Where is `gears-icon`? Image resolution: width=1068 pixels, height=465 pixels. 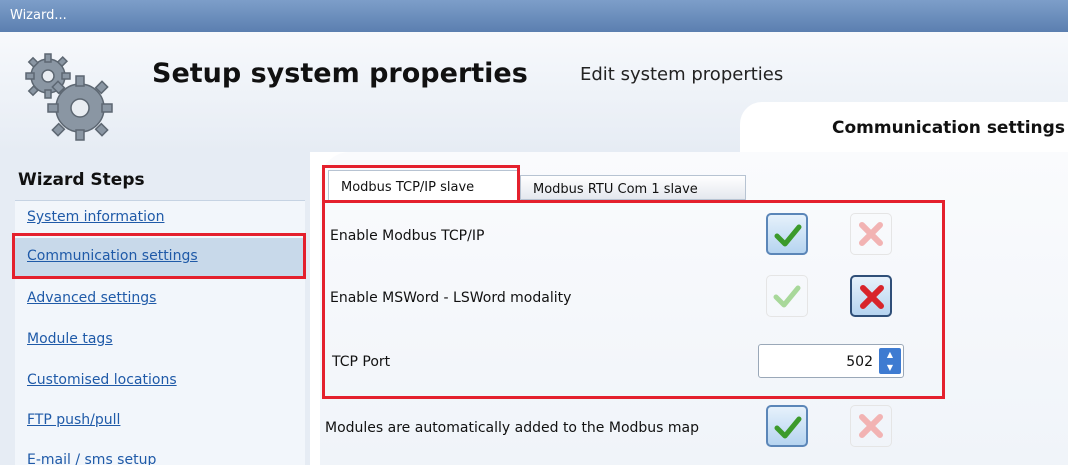 gears-icon is located at coordinates (69, 97).